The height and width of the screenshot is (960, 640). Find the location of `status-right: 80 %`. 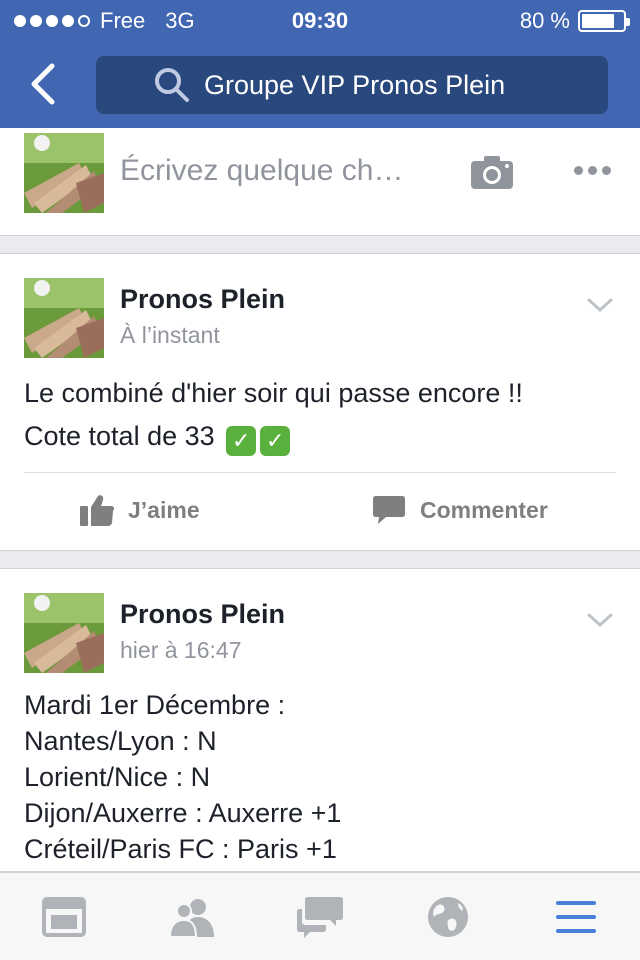

status-right: 80 % is located at coordinates (574, 21).